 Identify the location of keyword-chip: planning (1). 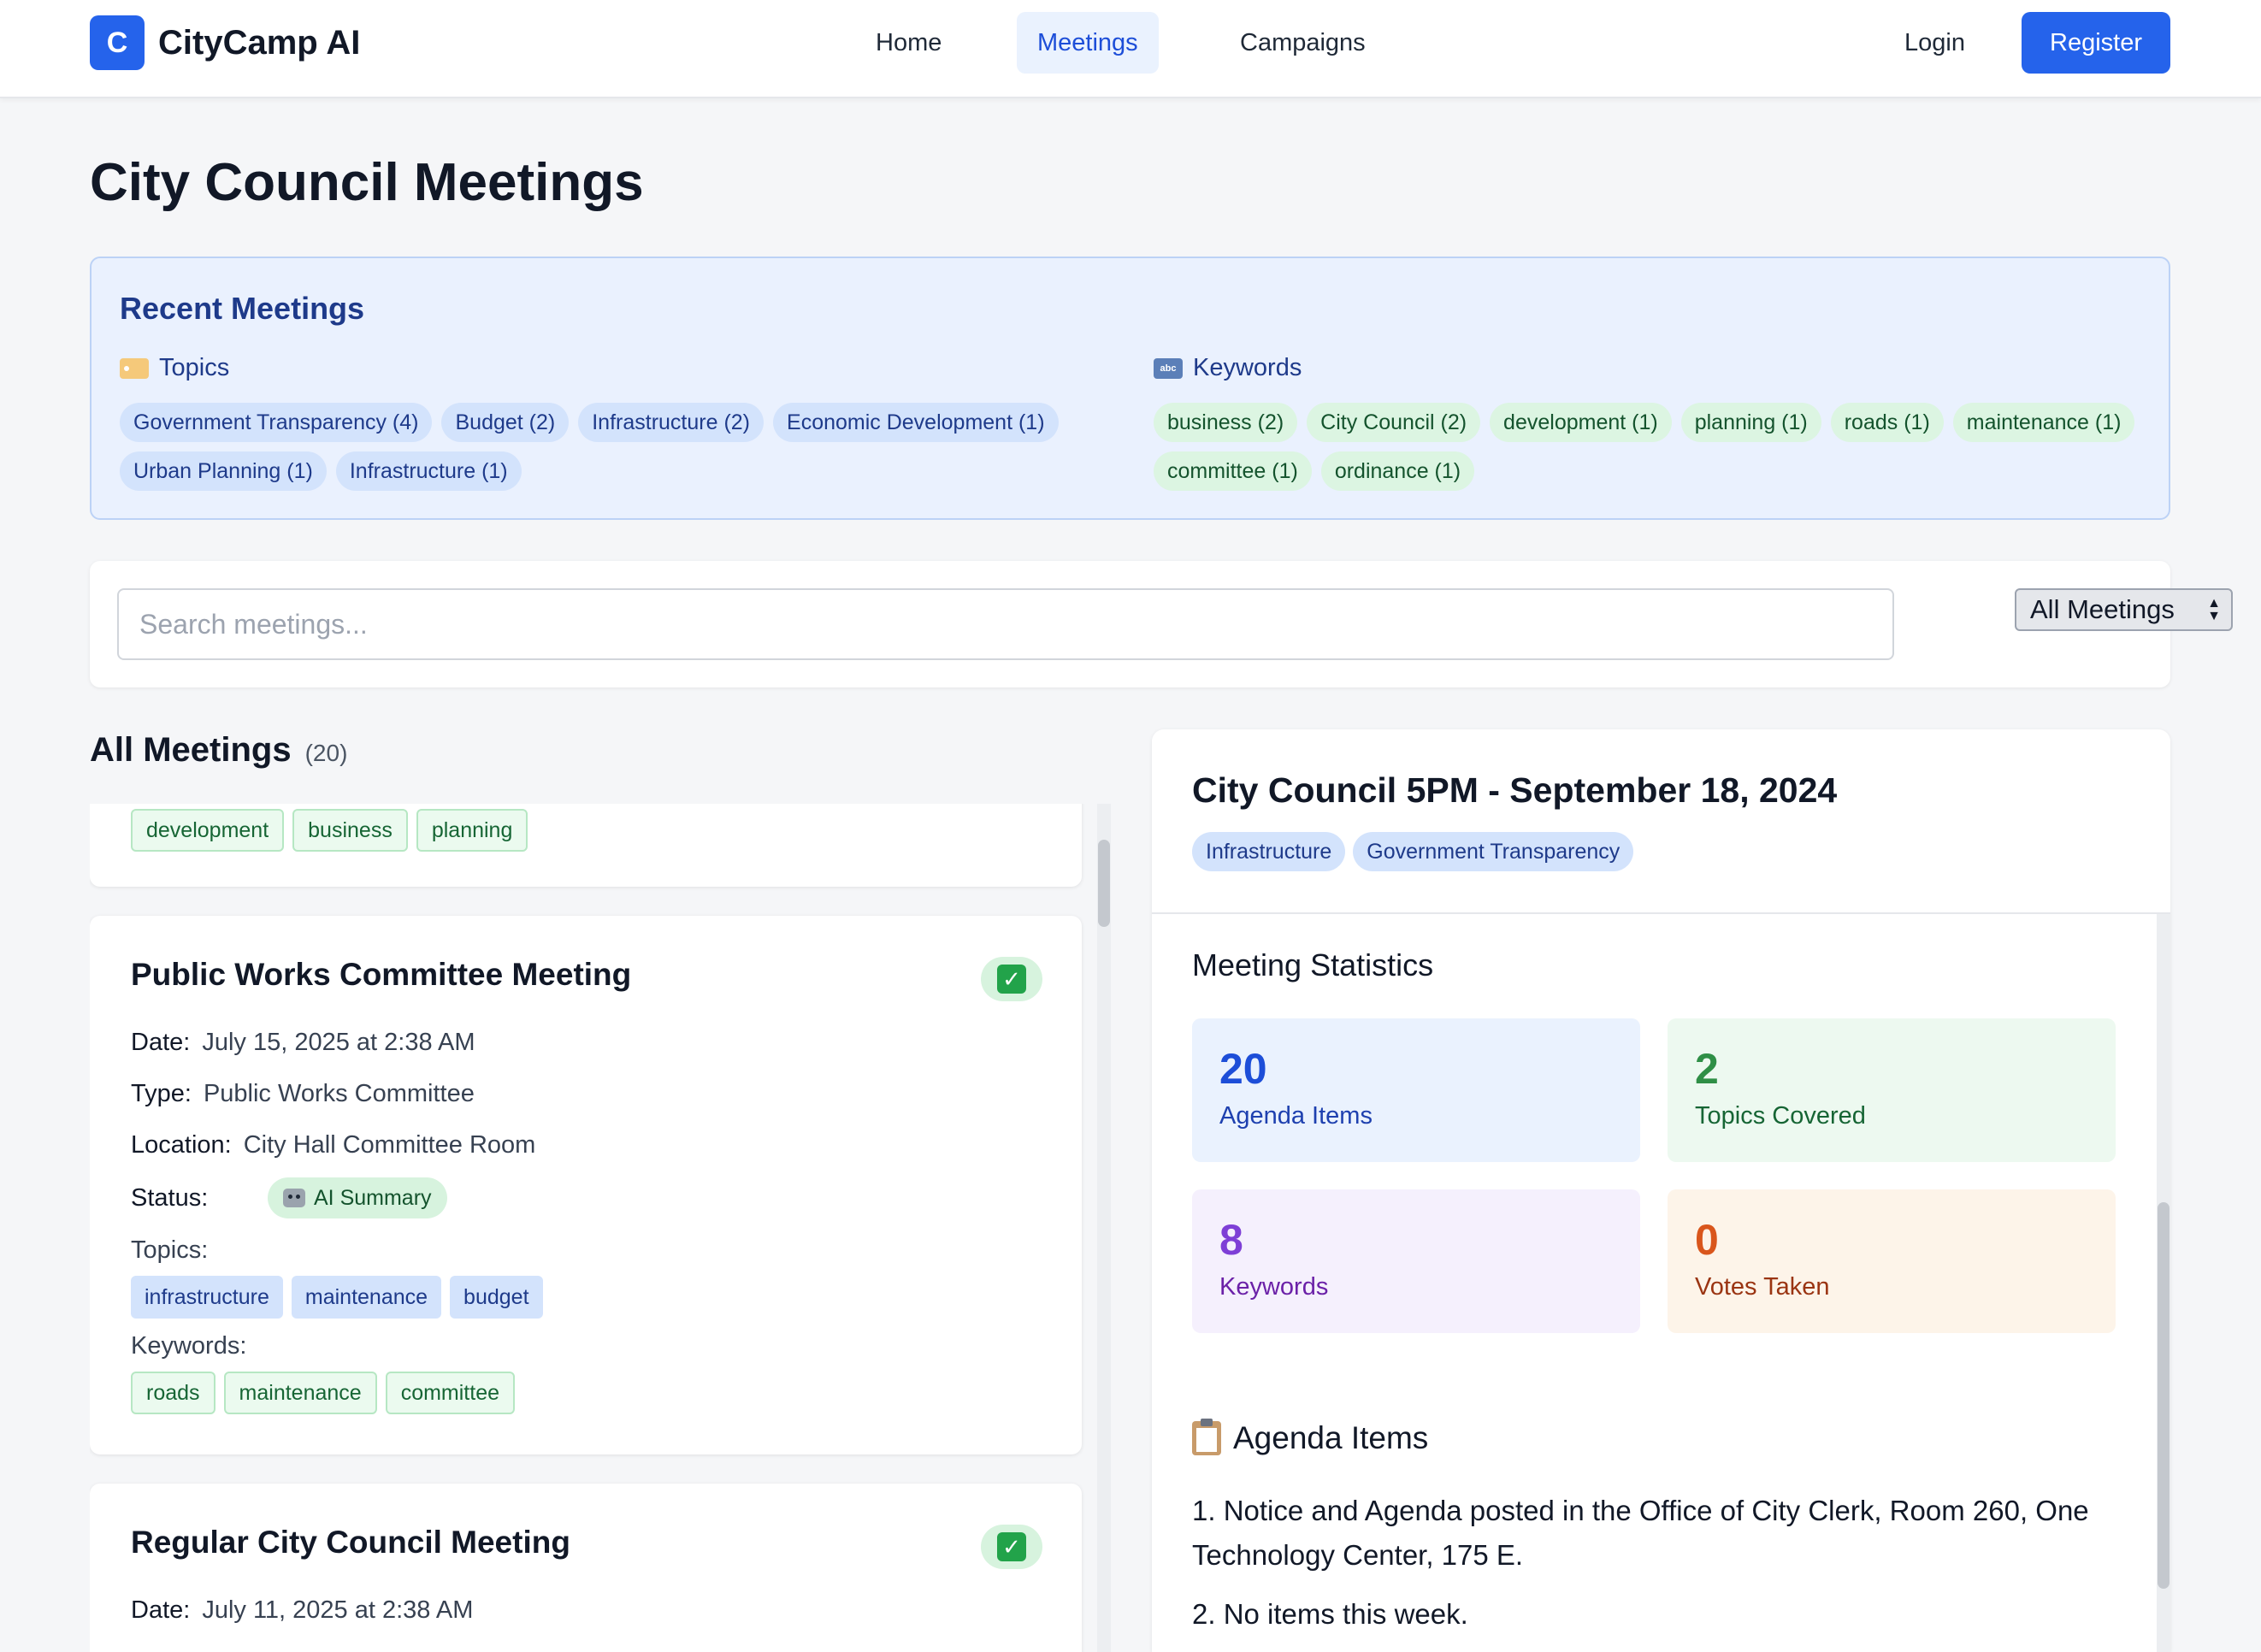
(1751, 422).